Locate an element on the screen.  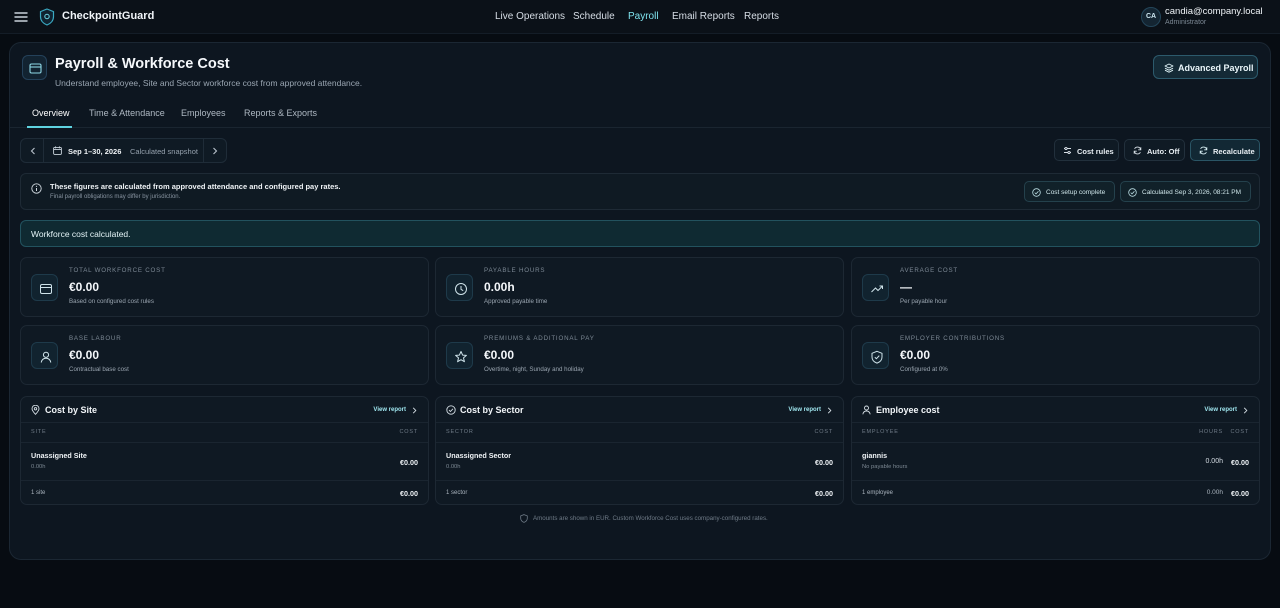
advanced-payroll-button: Advanced Payroll is located at coordinates (1205, 67).